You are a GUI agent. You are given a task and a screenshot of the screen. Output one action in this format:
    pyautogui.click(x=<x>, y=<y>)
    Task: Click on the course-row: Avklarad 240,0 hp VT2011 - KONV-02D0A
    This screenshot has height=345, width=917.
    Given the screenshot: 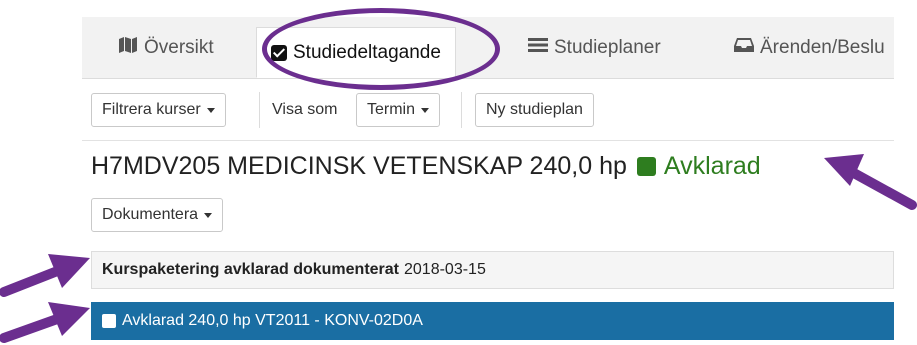 What is the action you would take?
    pyautogui.click(x=492, y=321)
    